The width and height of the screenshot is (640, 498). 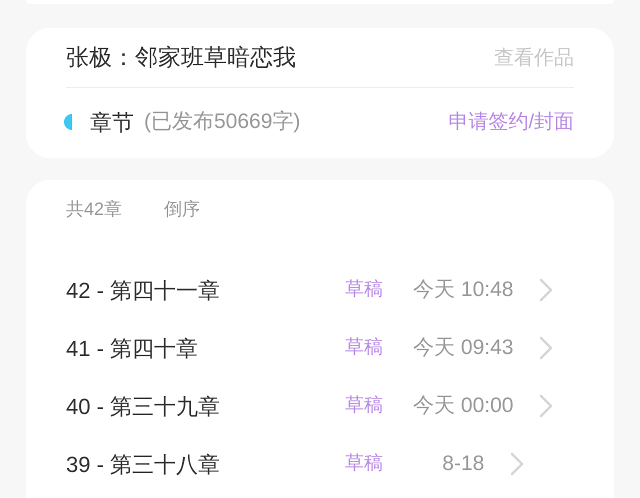 I want to click on chapter-time: 今天 09:43, so click(x=463, y=348).